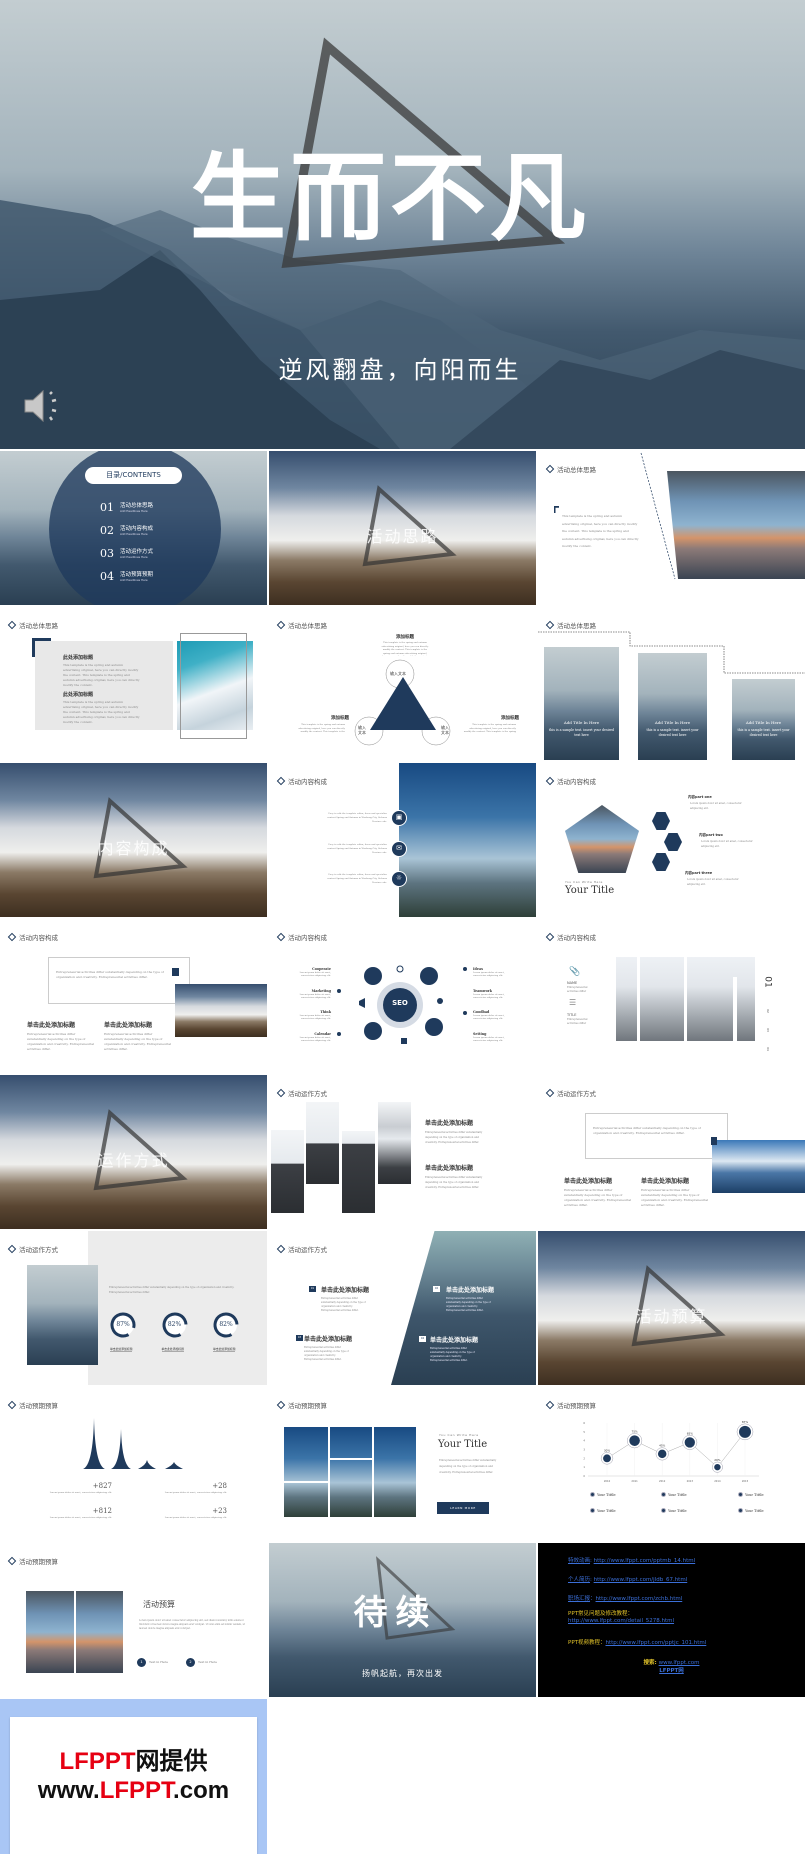 The height and width of the screenshot is (1854, 805). Describe the element at coordinates (402, 528) in the screenshot. I see `slide-cover-1: 活动思路` at that location.